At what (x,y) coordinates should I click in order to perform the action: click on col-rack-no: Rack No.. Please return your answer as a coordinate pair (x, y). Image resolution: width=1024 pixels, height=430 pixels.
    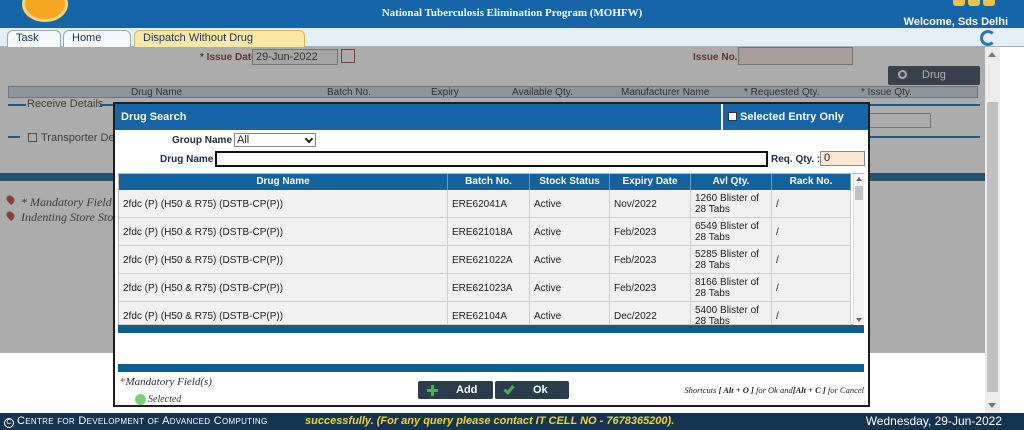
    Looking at the image, I should click on (811, 182).